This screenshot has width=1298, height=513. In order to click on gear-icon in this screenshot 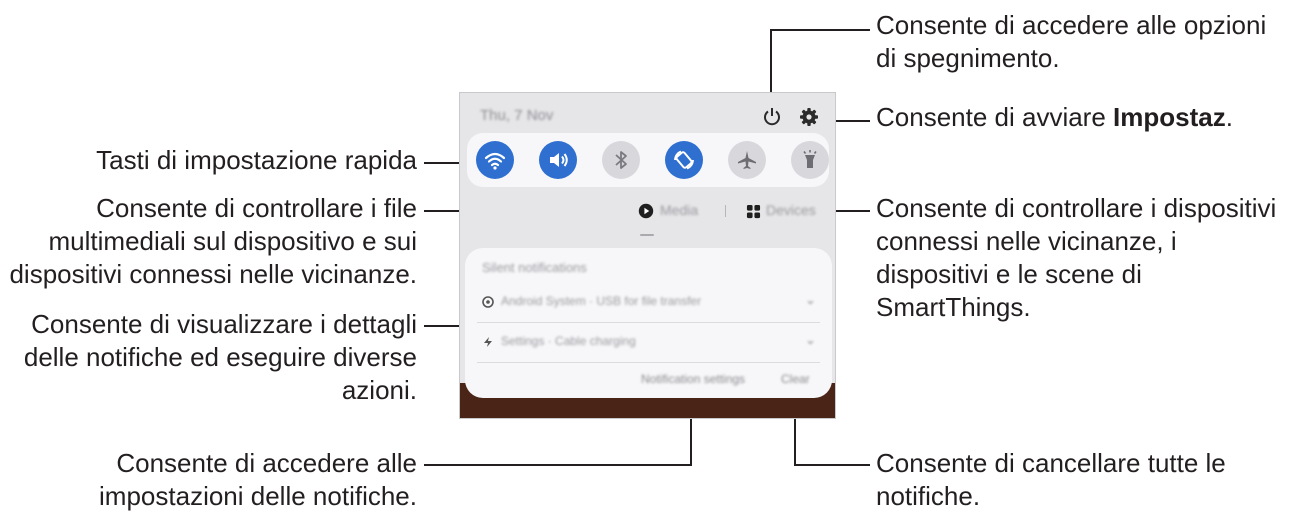, I will do `click(809, 117)`.